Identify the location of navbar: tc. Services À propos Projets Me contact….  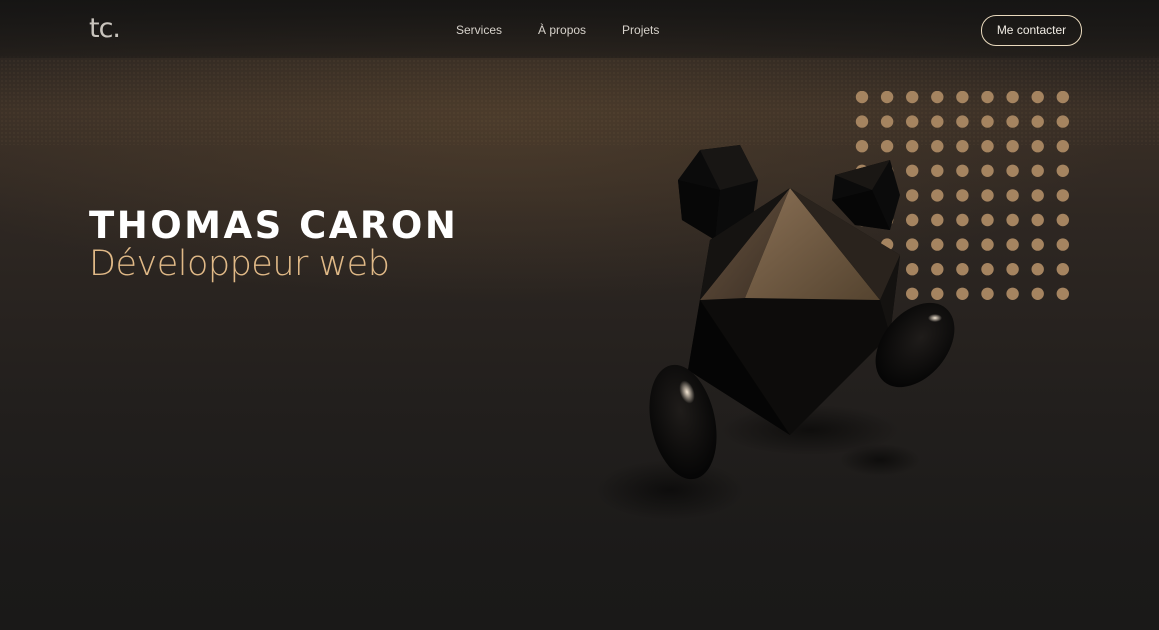
(579, 29).